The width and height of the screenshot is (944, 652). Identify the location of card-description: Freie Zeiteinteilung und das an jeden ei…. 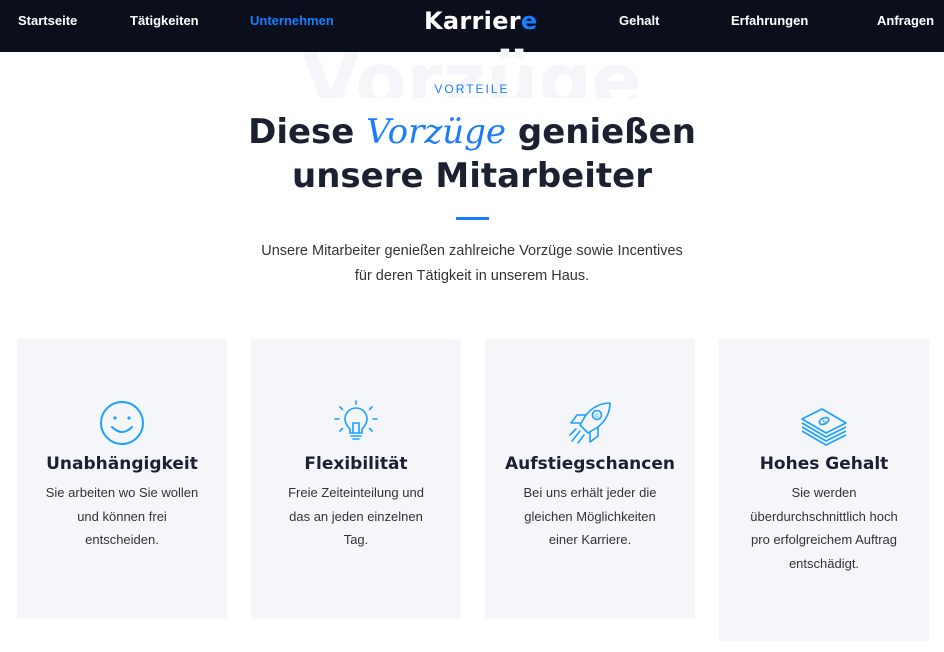
(356, 516).